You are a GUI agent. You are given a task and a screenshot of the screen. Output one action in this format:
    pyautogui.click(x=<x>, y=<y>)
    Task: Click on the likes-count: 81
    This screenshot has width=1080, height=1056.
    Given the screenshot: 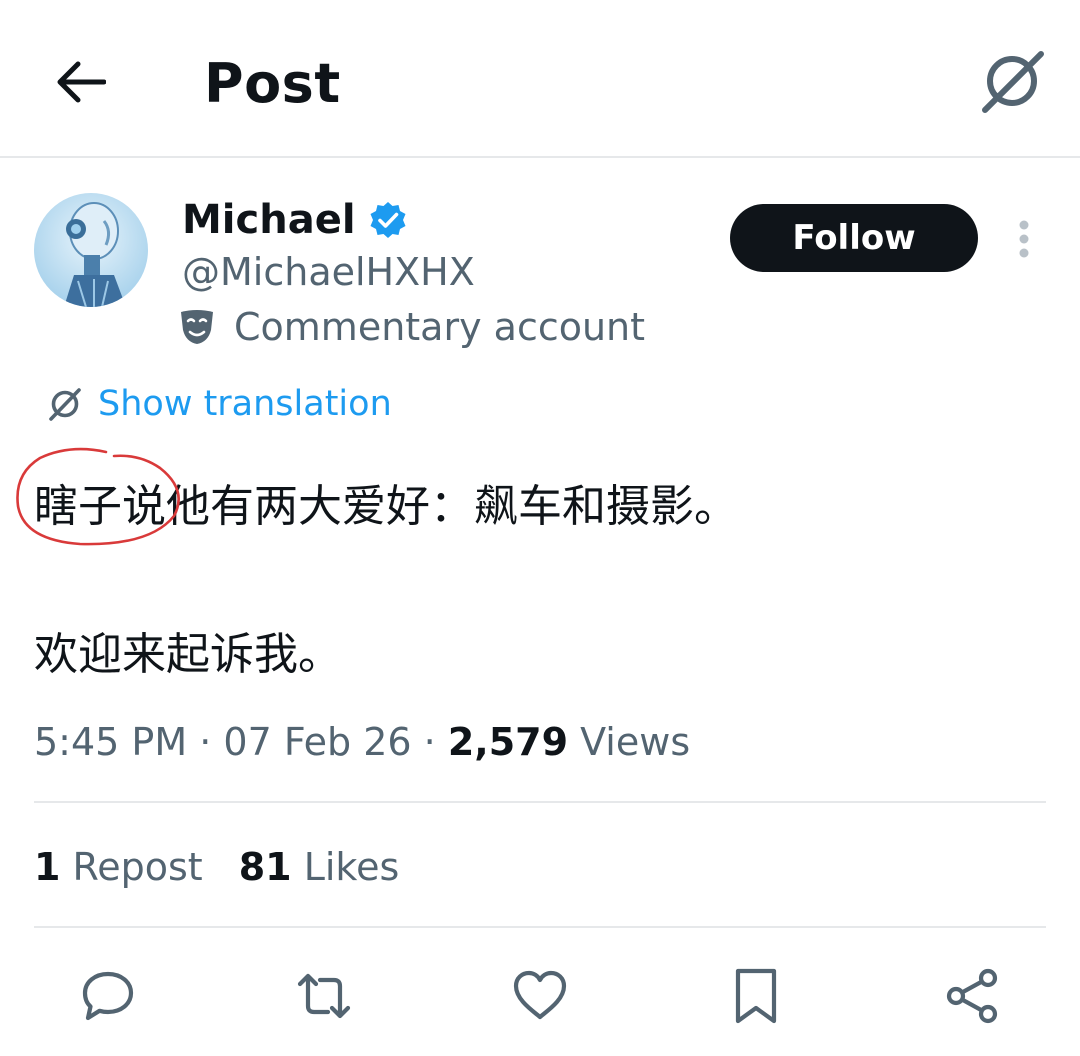 What is the action you would take?
    pyautogui.click(x=265, y=867)
    